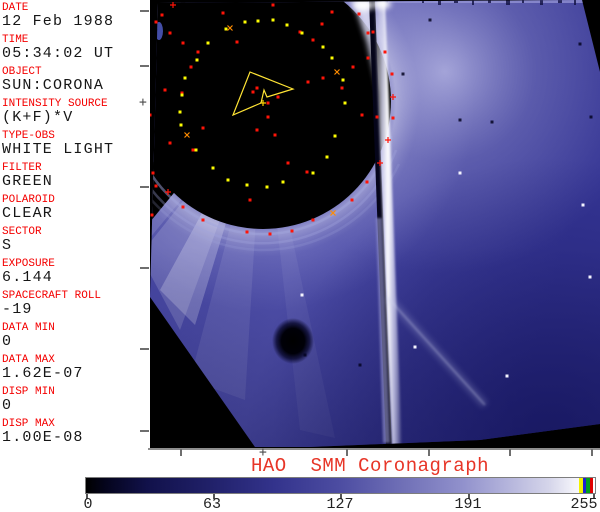  Describe the element at coordinates (340, 504) in the screenshot. I see `colorbar-tick-label: 127` at that location.